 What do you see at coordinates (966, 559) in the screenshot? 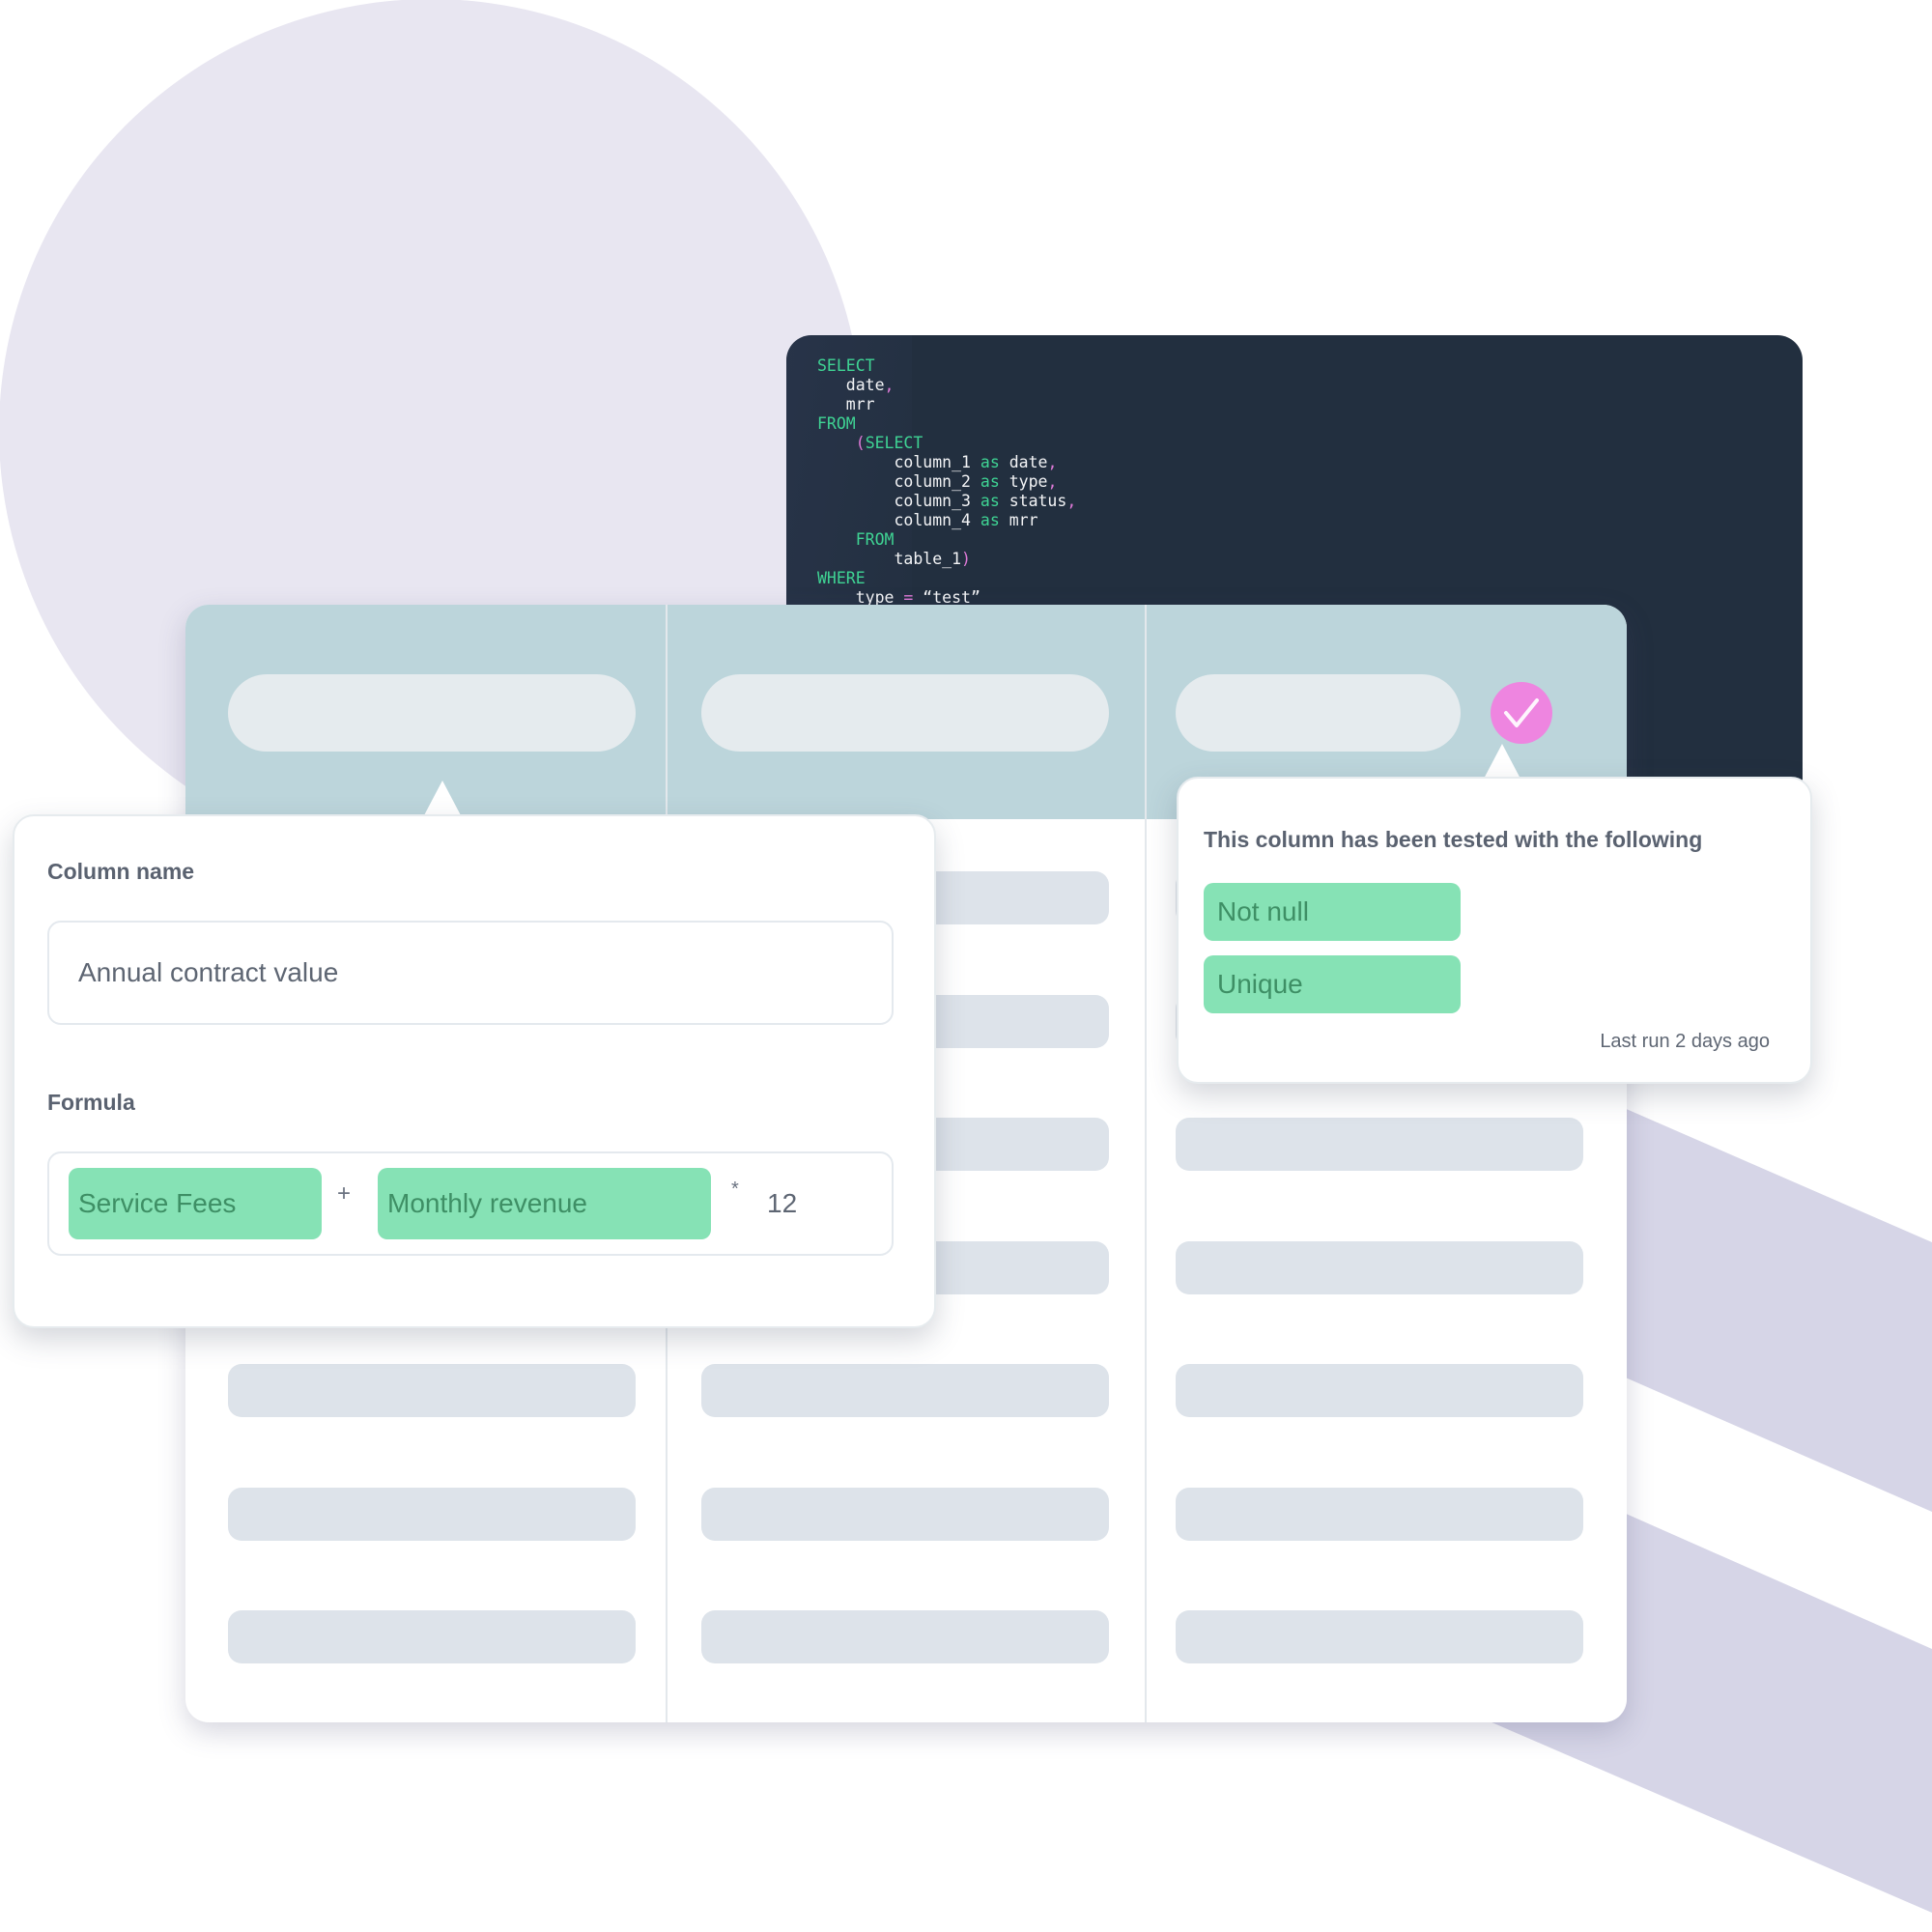
I see `code-punctuation: )` at bounding box center [966, 559].